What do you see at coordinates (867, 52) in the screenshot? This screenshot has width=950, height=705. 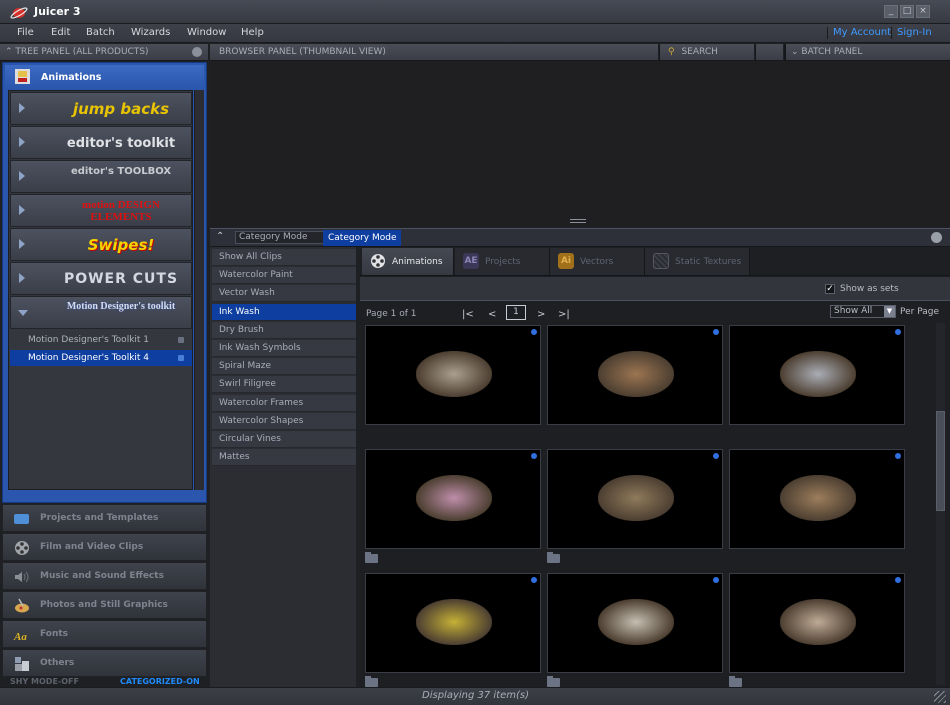 I see `batch-panel-header: ⌄ BATCH PANEL` at bounding box center [867, 52].